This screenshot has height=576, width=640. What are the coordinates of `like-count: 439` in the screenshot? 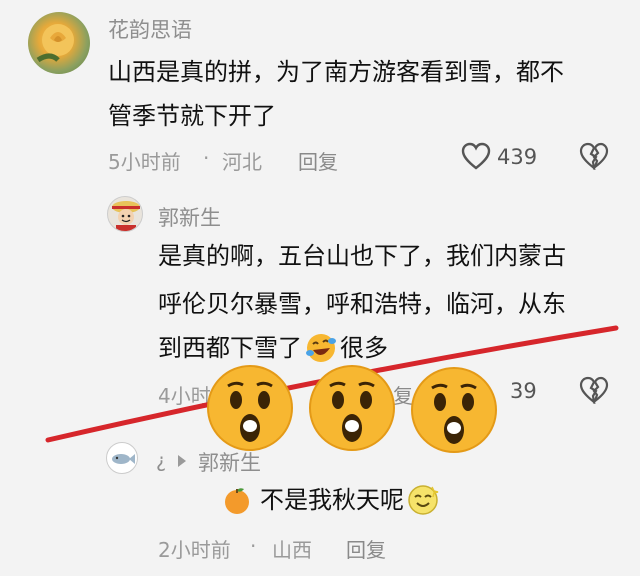 It's located at (517, 157).